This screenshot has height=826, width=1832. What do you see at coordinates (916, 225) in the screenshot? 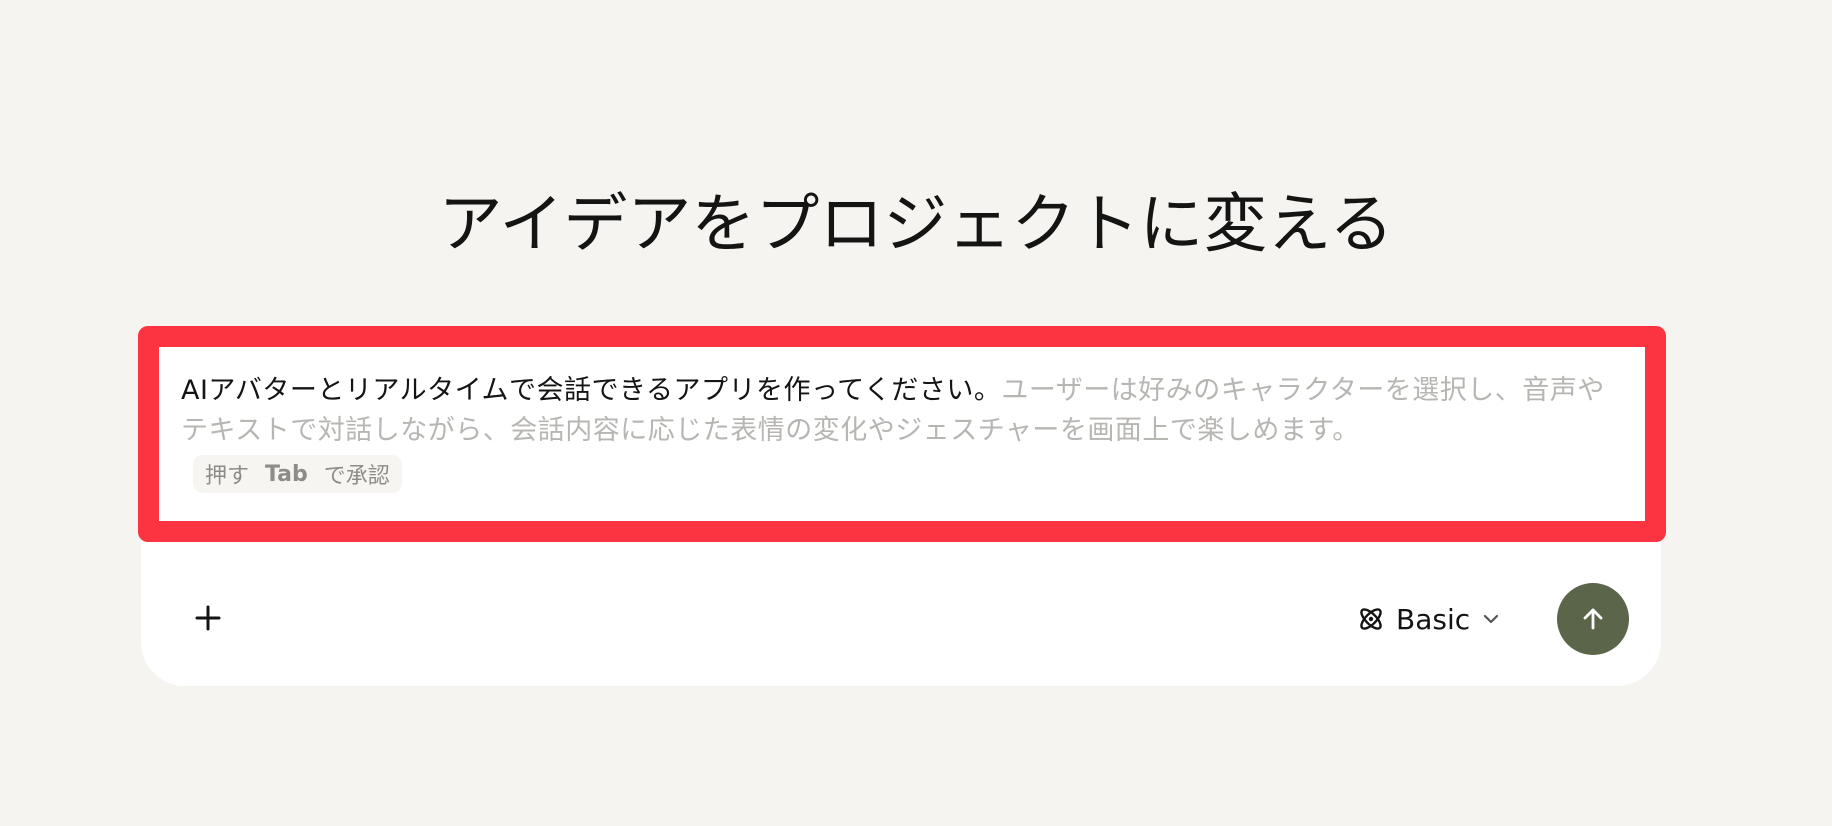
I see `page-title: アイデアをプロジェクトに変える` at bounding box center [916, 225].